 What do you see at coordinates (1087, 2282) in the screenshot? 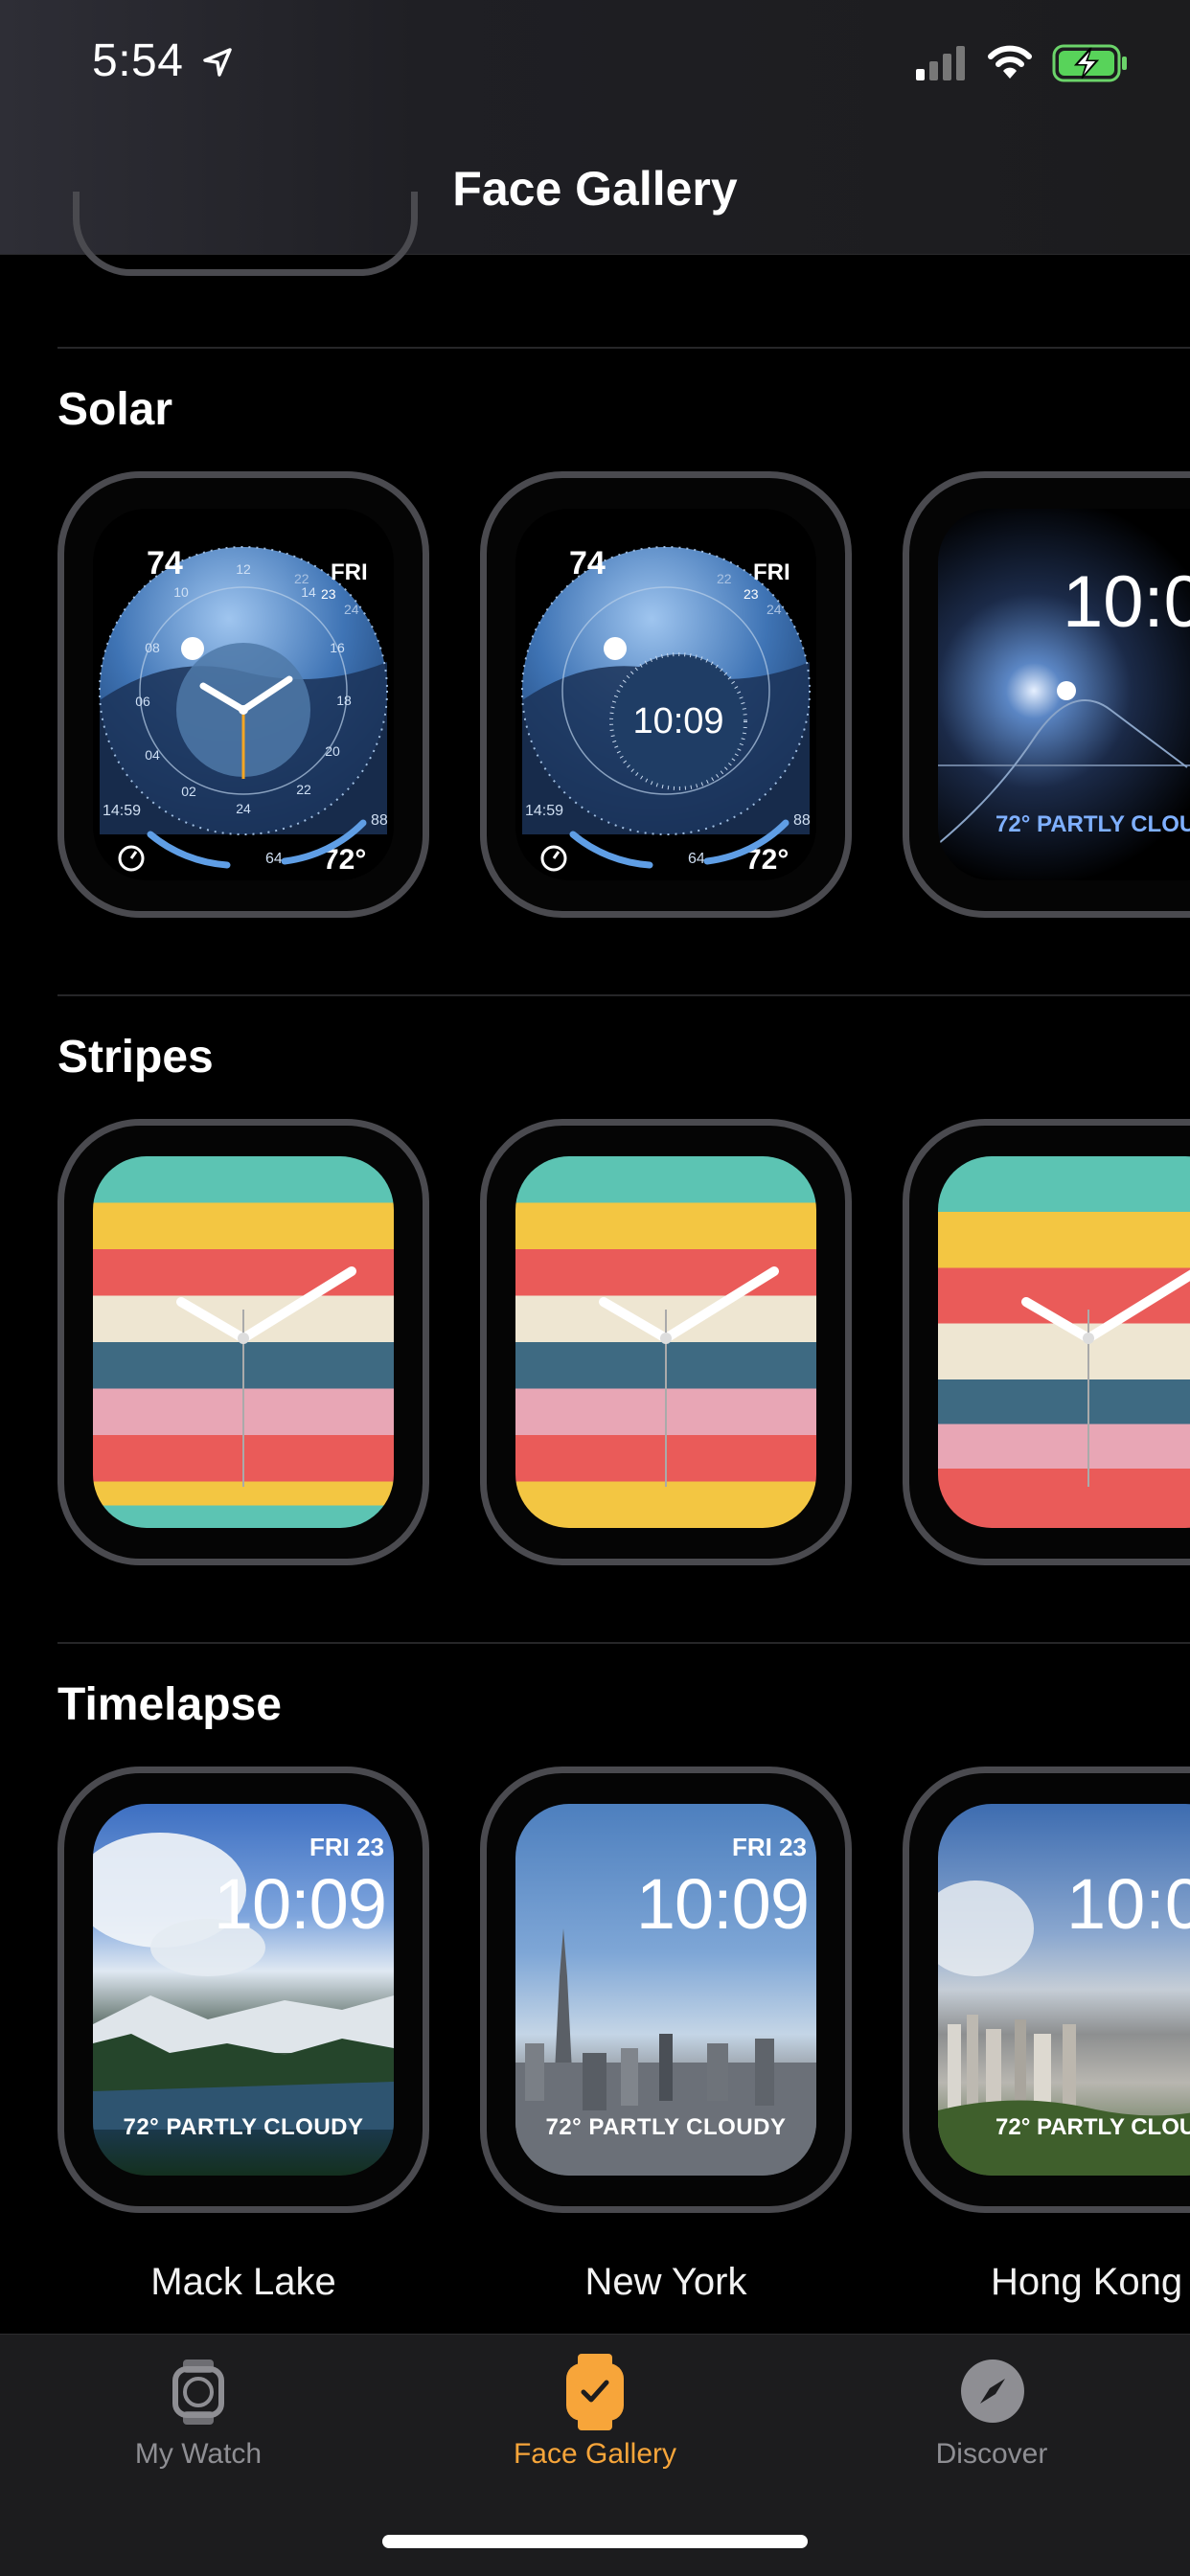
I see `face-caption-hong-kong: Hong Kong` at bounding box center [1087, 2282].